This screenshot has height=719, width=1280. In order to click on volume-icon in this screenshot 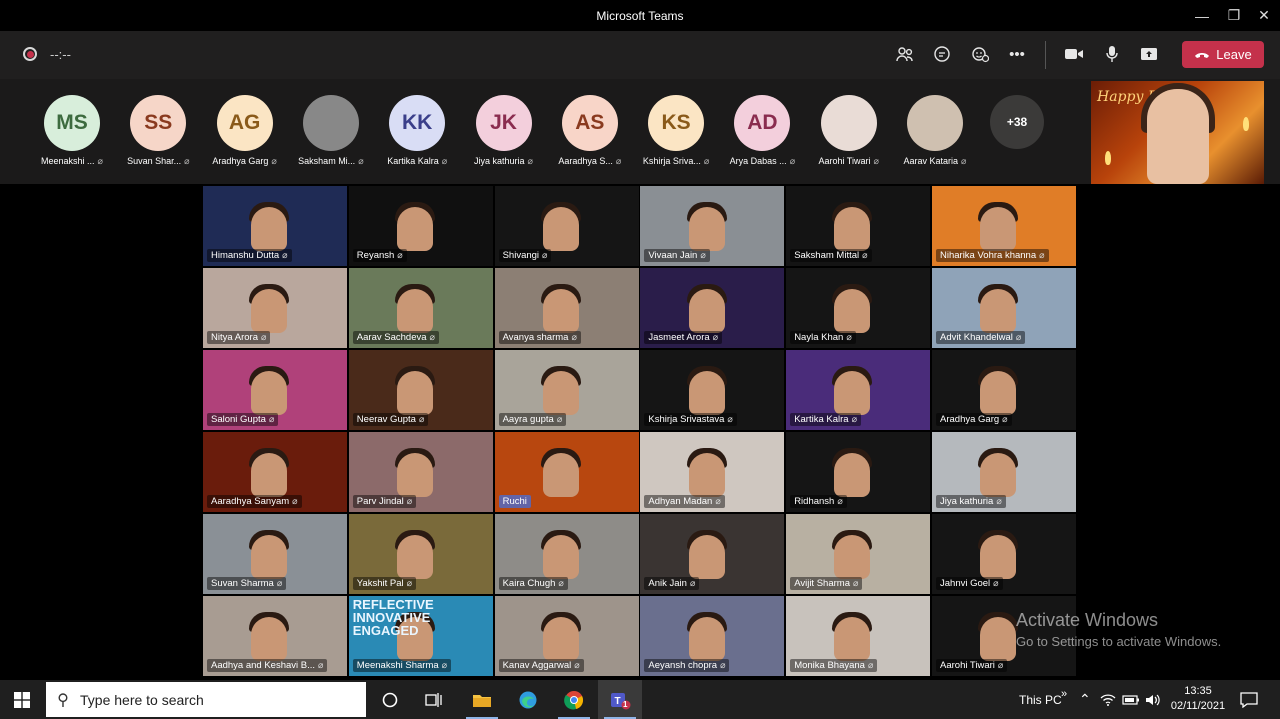, I will do `click(1153, 699)`.